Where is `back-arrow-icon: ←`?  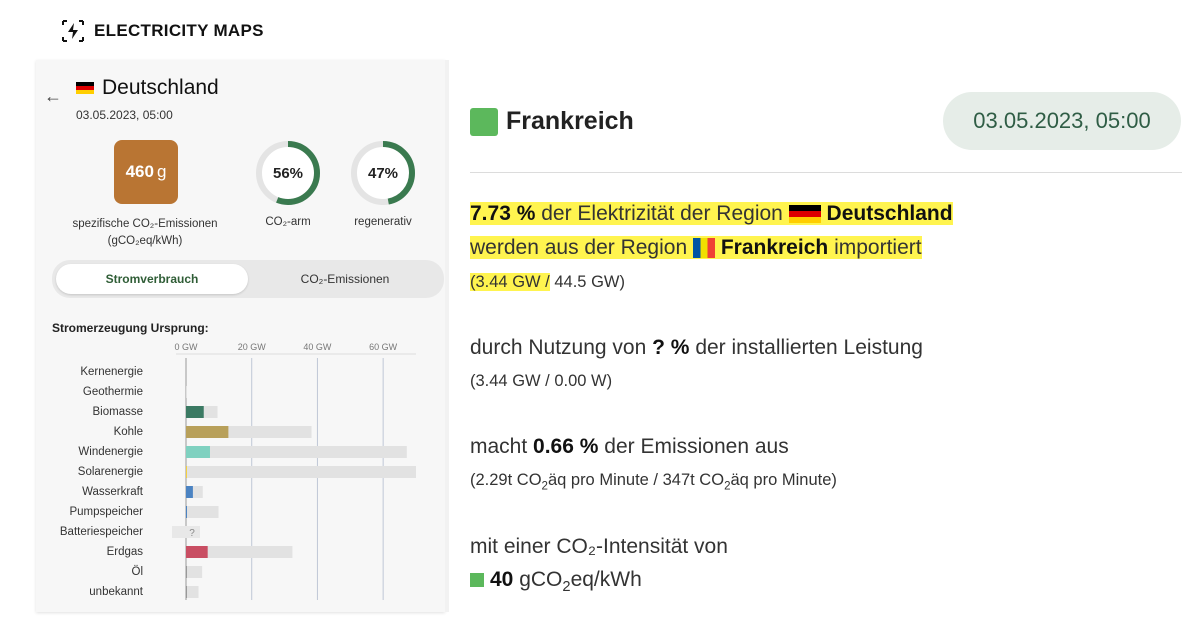 back-arrow-icon: ← is located at coordinates (53, 96).